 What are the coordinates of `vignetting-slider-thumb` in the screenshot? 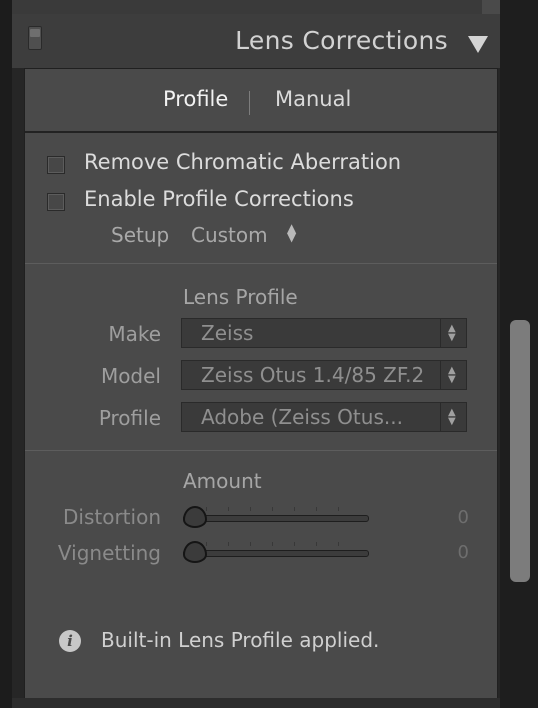 It's located at (195, 552).